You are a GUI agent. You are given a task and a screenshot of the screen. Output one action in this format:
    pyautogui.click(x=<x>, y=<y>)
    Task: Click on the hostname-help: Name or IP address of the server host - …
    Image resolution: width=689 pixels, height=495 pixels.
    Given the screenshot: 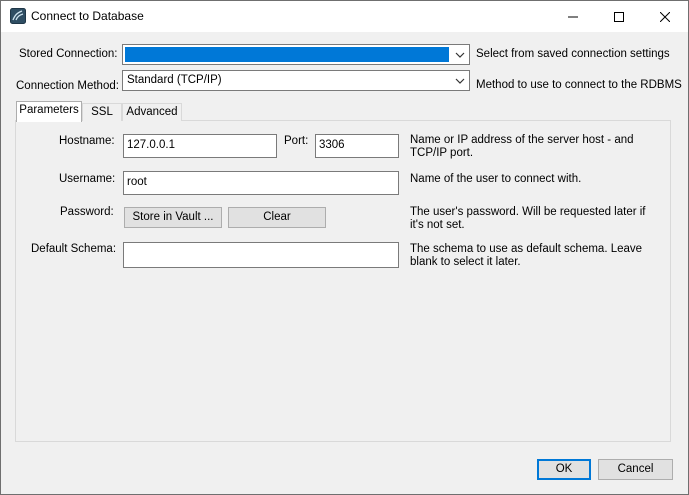 What is the action you would take?
    pyautogui.click(x=522, y=146)
    